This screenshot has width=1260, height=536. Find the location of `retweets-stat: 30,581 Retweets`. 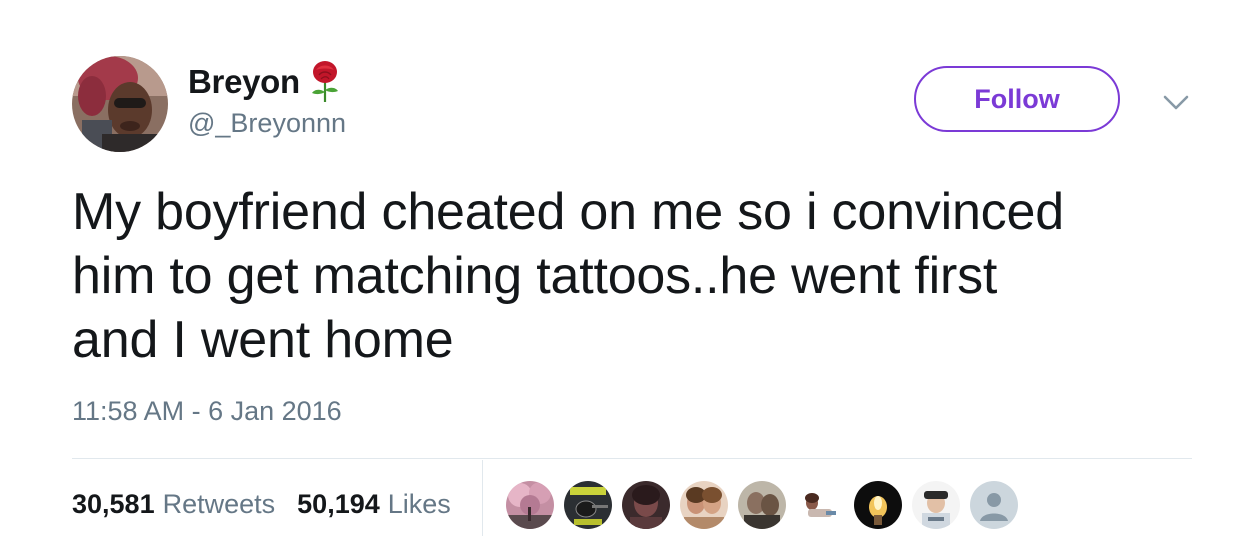

retweets-stat: 30,581 Retweets is located at coordinates (173, 504).